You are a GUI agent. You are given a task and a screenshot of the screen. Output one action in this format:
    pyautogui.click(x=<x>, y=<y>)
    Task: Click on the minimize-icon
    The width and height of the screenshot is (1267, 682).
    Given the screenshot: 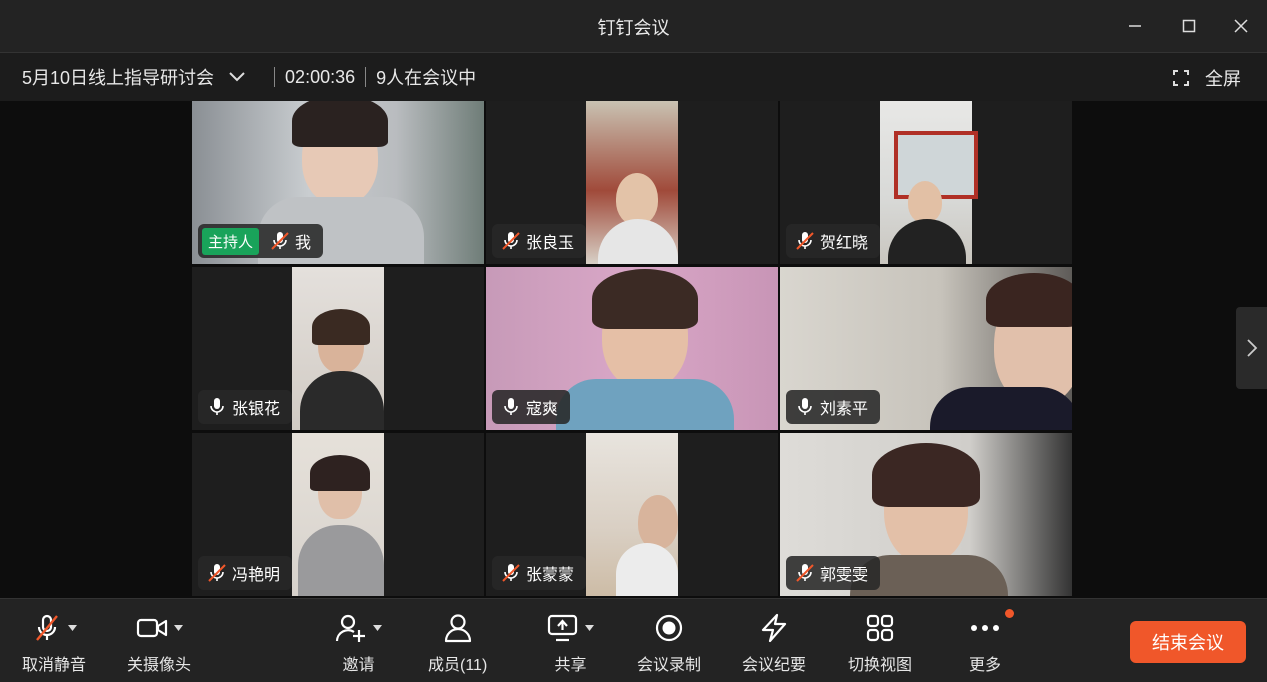 What is the action you would take?
    pyautogui.click(x=1135, y=26)
    